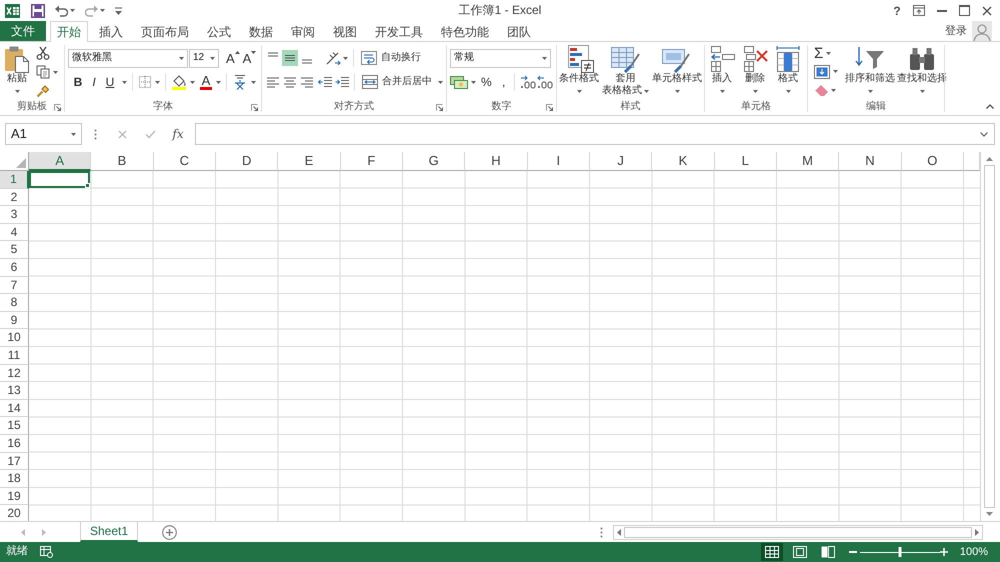  What do you see at coordinates (178, 134) in the screenshot?
I see `insert-function-button: fx` at bounding box center [178, 134].